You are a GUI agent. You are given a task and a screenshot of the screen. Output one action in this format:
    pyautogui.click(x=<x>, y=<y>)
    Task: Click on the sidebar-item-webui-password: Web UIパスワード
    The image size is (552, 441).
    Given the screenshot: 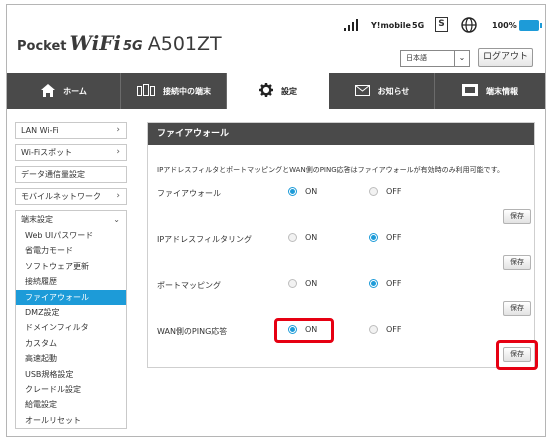 What is the action you would take?
    pyautogui.click(x=71, y=235)
    